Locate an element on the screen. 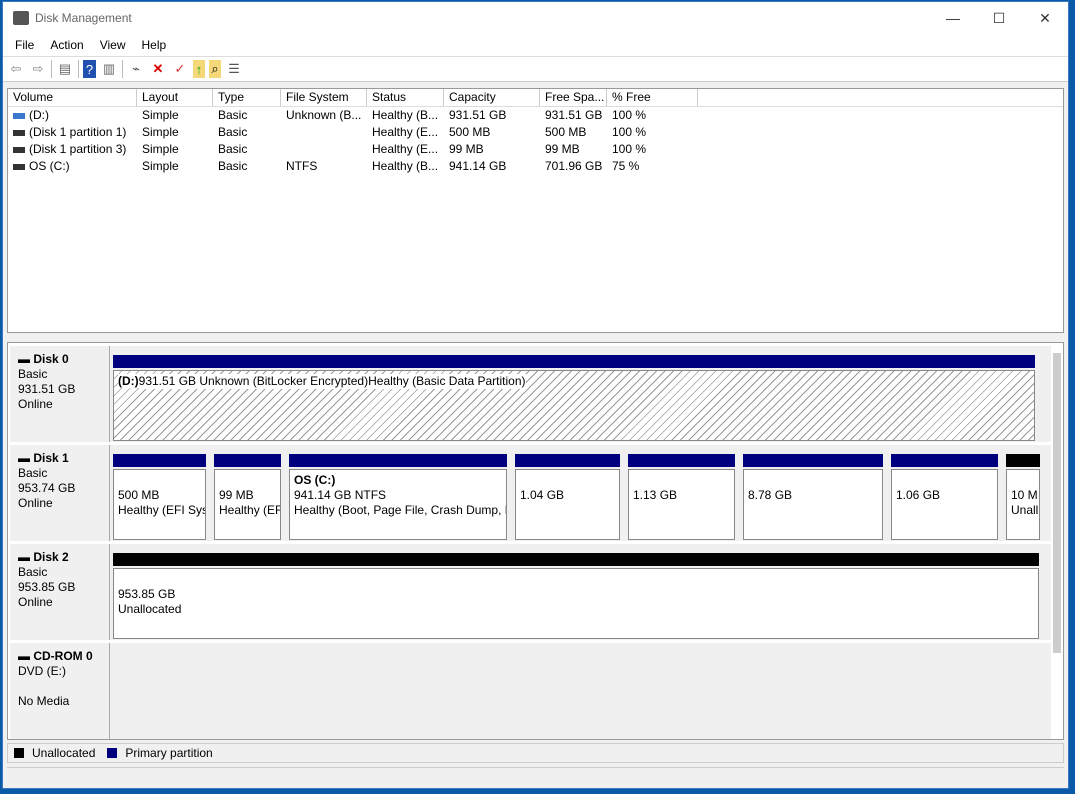 This screenshot has width=1075, height=794. delete-icon: ✕ is located at coordinates (158, 69).